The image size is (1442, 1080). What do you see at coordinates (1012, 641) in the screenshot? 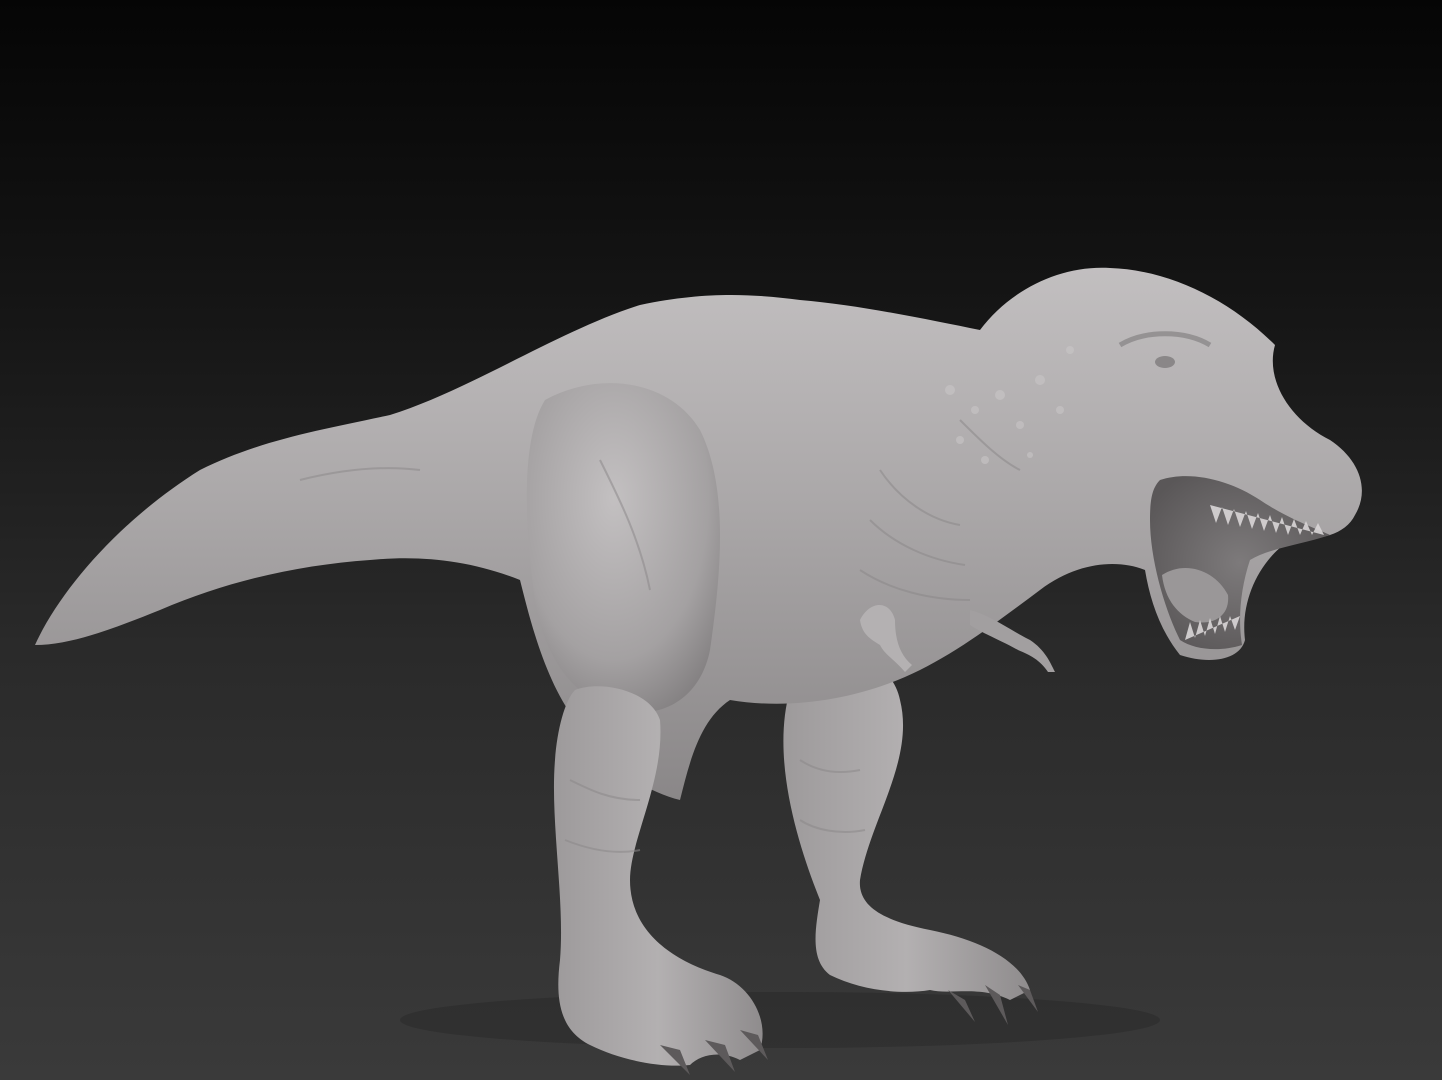
I see `far-arm` at bounding box center [1012, 641].